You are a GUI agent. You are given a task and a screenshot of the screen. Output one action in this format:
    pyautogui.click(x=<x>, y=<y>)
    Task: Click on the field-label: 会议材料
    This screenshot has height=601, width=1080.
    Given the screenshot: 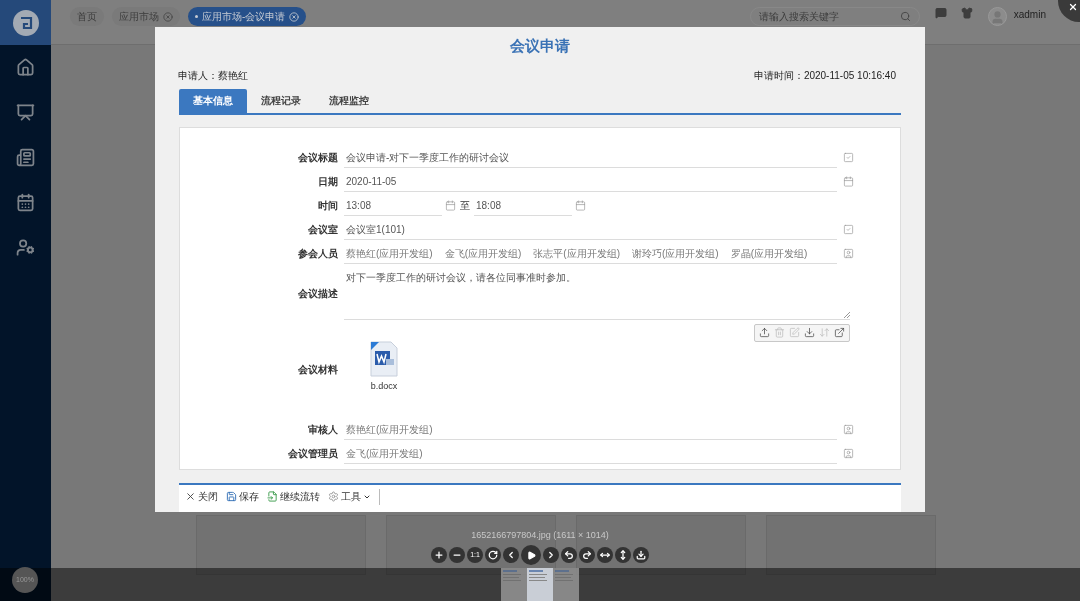 What is the action you would take?
    pyautogui.click(x=318, y=370)
    